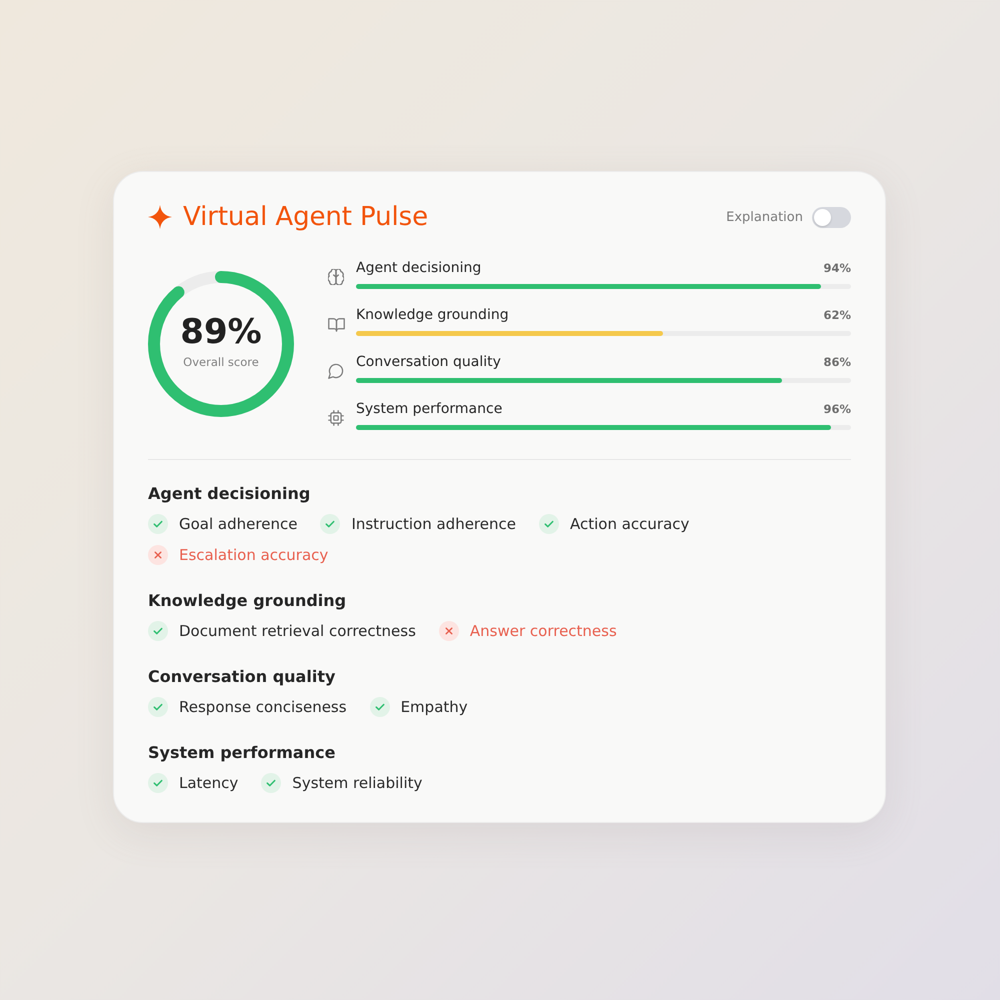  What do you see at coordinates (837, 268) in the screenshot?
I see `metric-percent: 94%` at bounding box center [837, 268].